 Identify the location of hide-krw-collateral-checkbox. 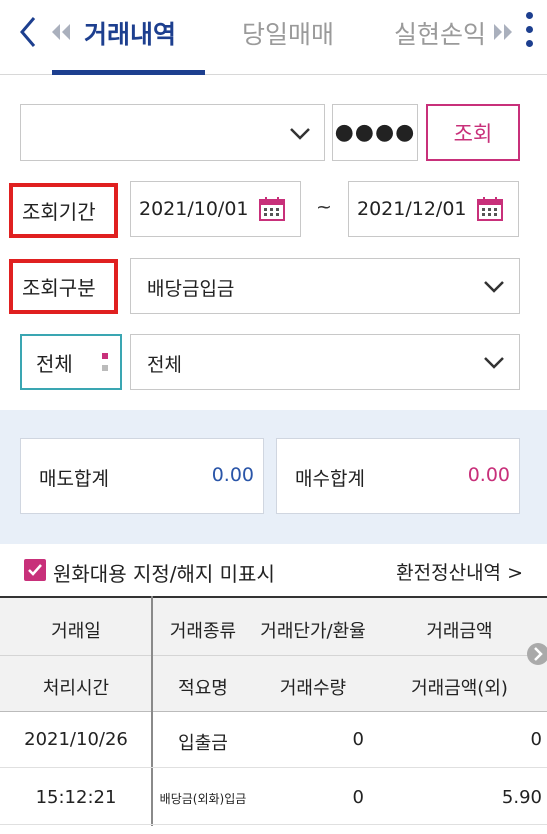
(35, 570).